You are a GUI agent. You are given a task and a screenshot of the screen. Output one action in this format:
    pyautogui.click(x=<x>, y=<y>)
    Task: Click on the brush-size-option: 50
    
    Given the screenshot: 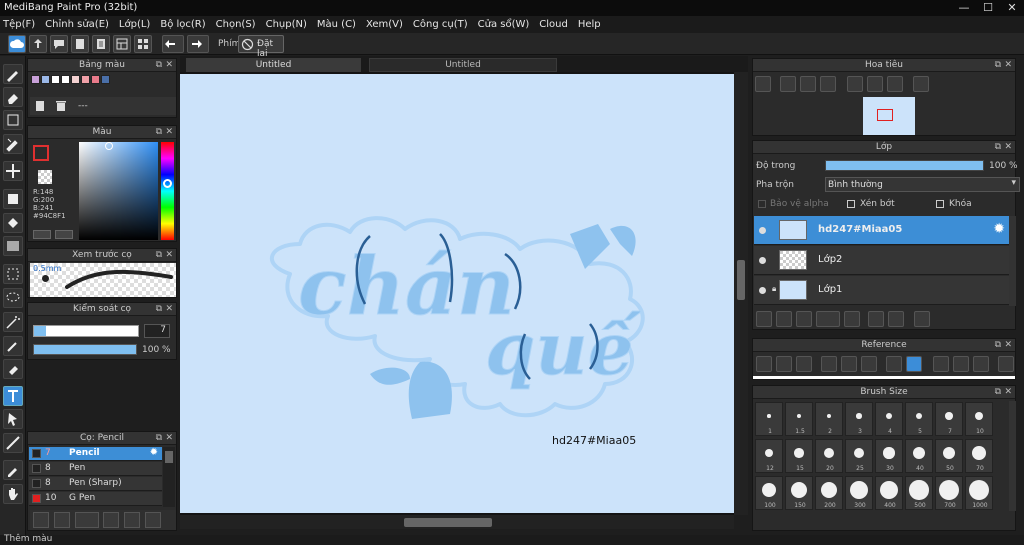 What is the action you would take?
    pyautogui.click(x=949, y=456)
    